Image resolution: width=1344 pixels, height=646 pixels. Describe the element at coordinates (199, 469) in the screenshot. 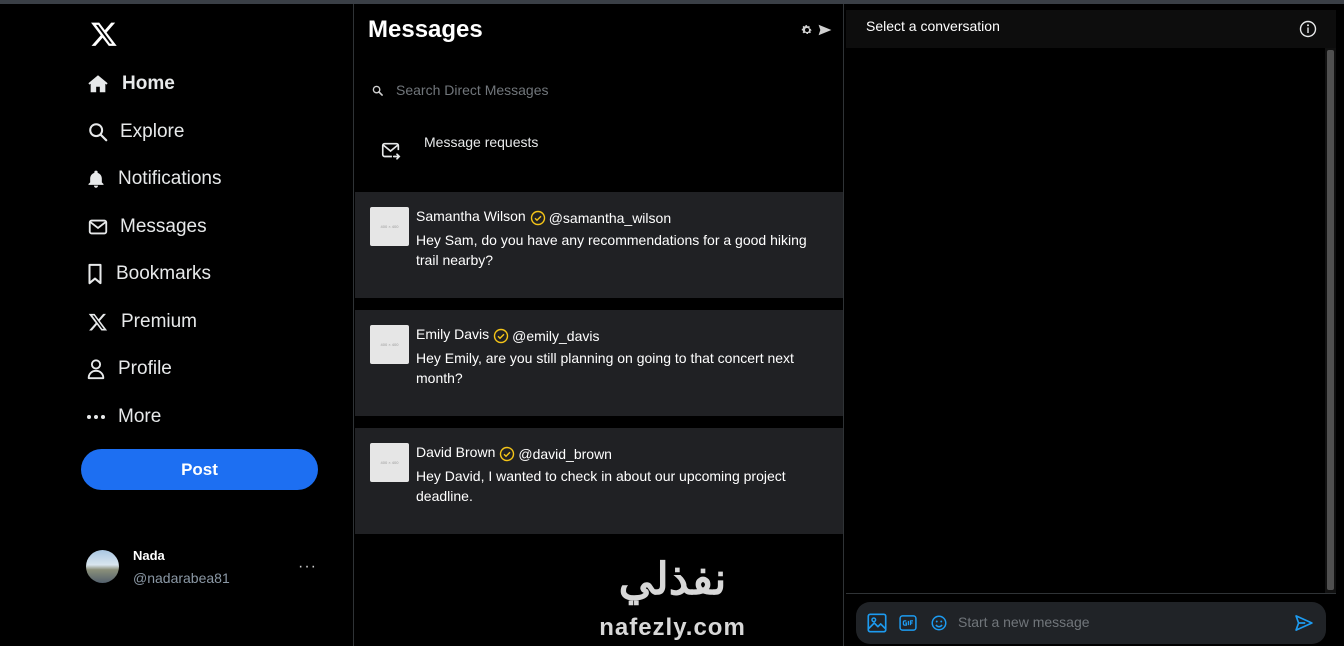

I see `post-button: Post` at that location.